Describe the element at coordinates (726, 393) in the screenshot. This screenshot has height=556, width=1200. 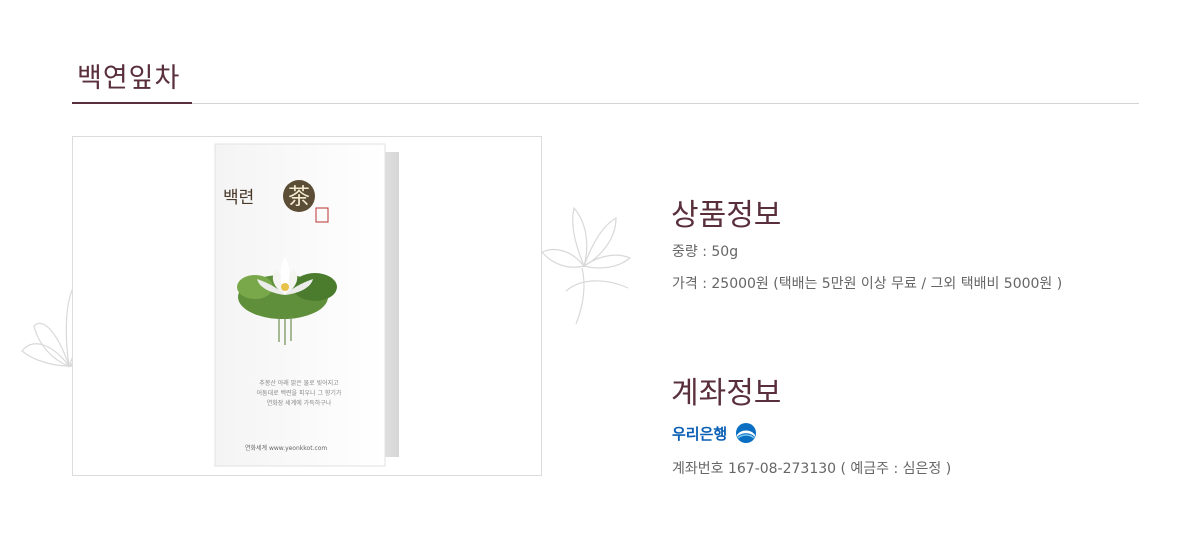
I see `account-info-heading: 계좌정보` at that location.